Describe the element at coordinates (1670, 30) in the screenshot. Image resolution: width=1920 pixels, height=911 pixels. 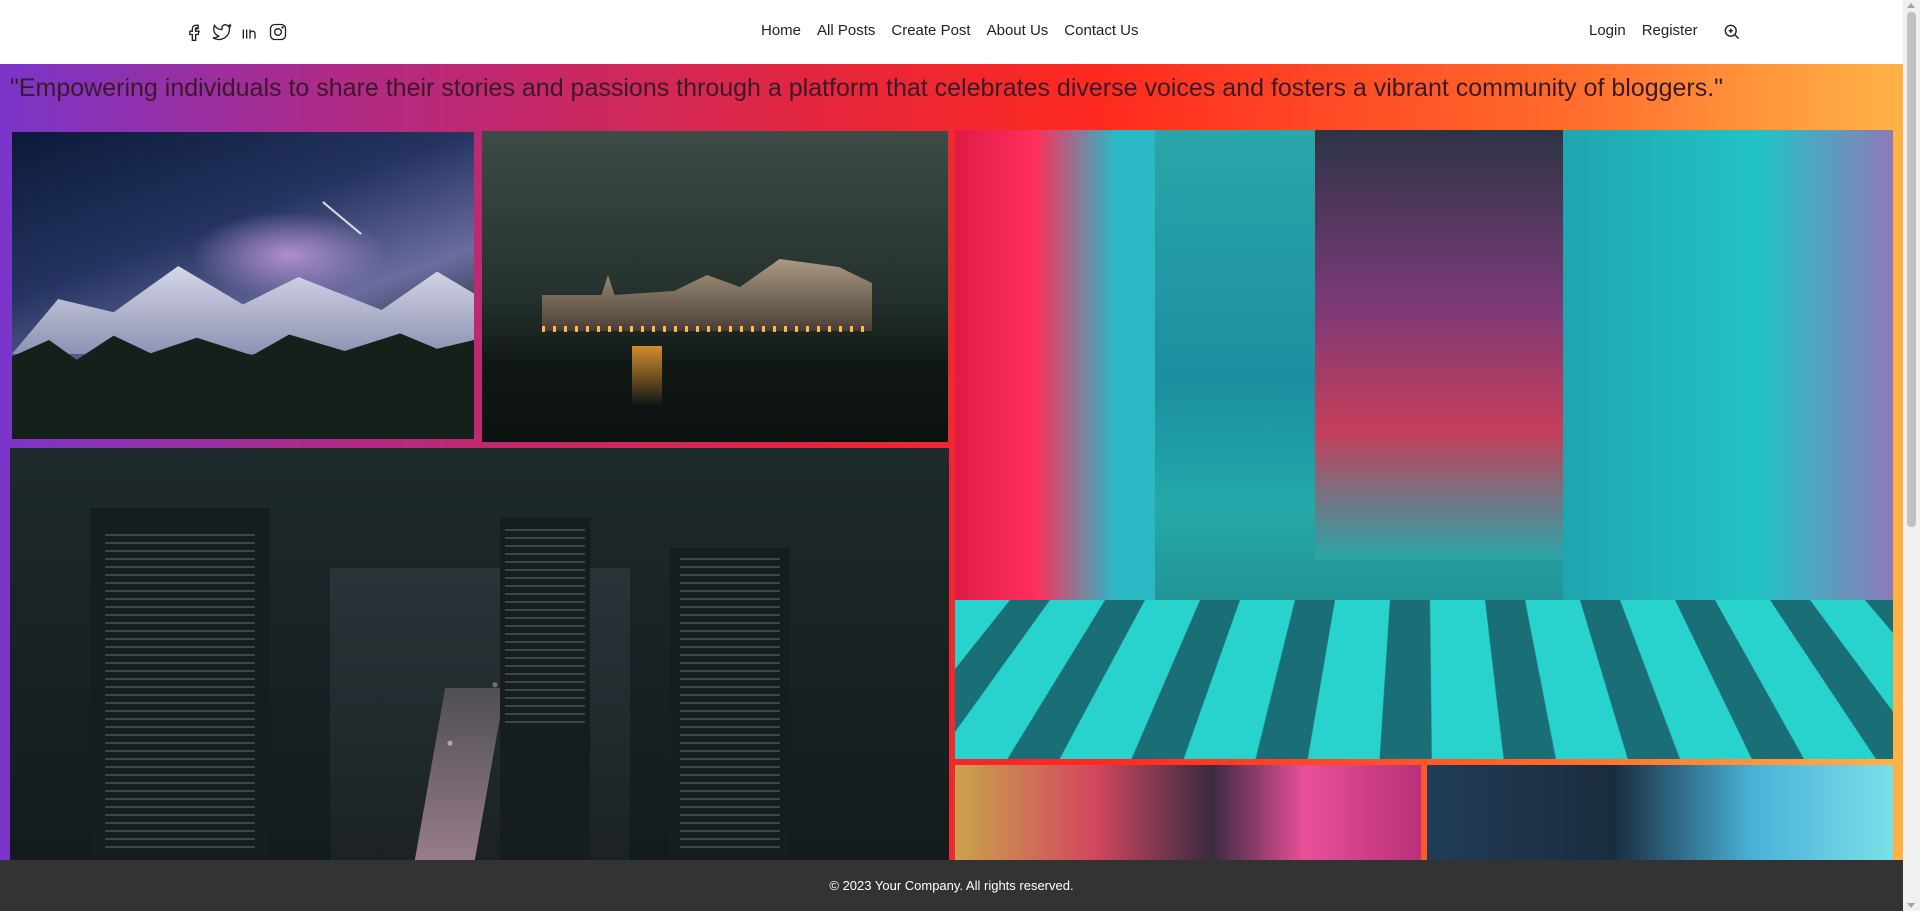
I see `register-link: Register` at that location.